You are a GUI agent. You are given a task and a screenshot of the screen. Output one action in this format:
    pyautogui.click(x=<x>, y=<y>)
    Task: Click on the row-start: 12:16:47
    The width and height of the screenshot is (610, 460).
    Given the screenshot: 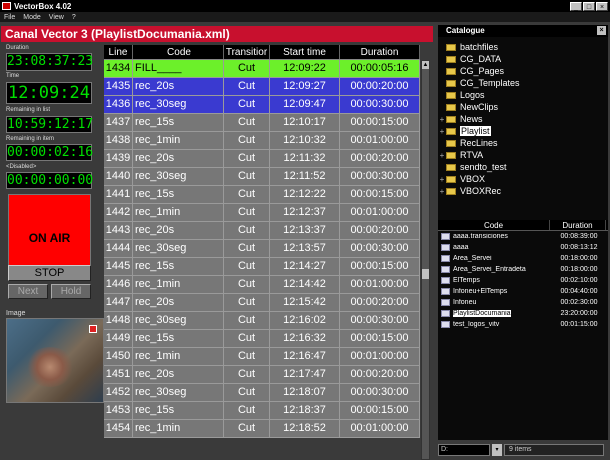 What is the action you would take?
    pyautogui.click(x=305, y=356)
    